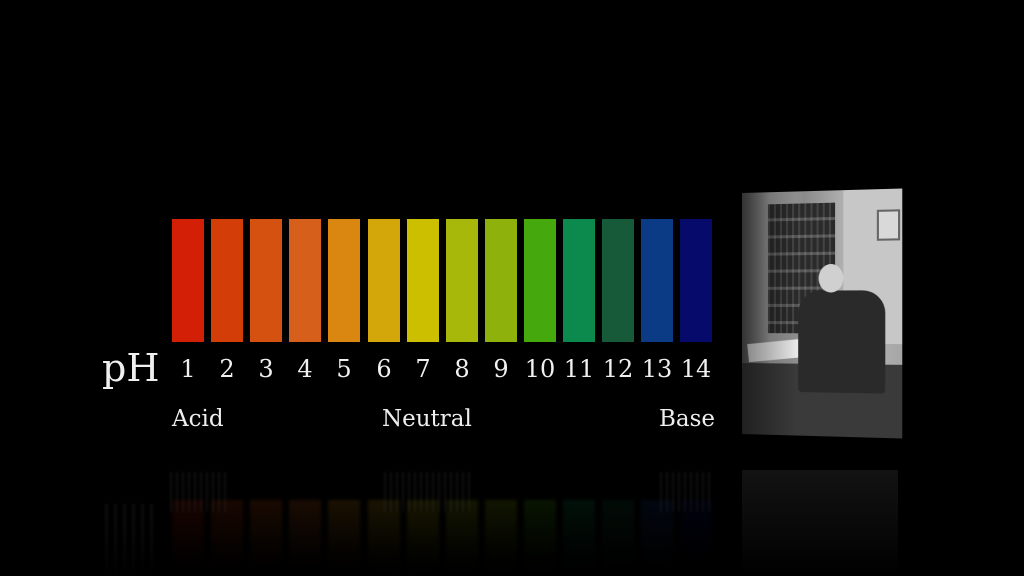 This screenshot has height=576, width=1024. I want to click on base-label: Base, so click(687, 419).